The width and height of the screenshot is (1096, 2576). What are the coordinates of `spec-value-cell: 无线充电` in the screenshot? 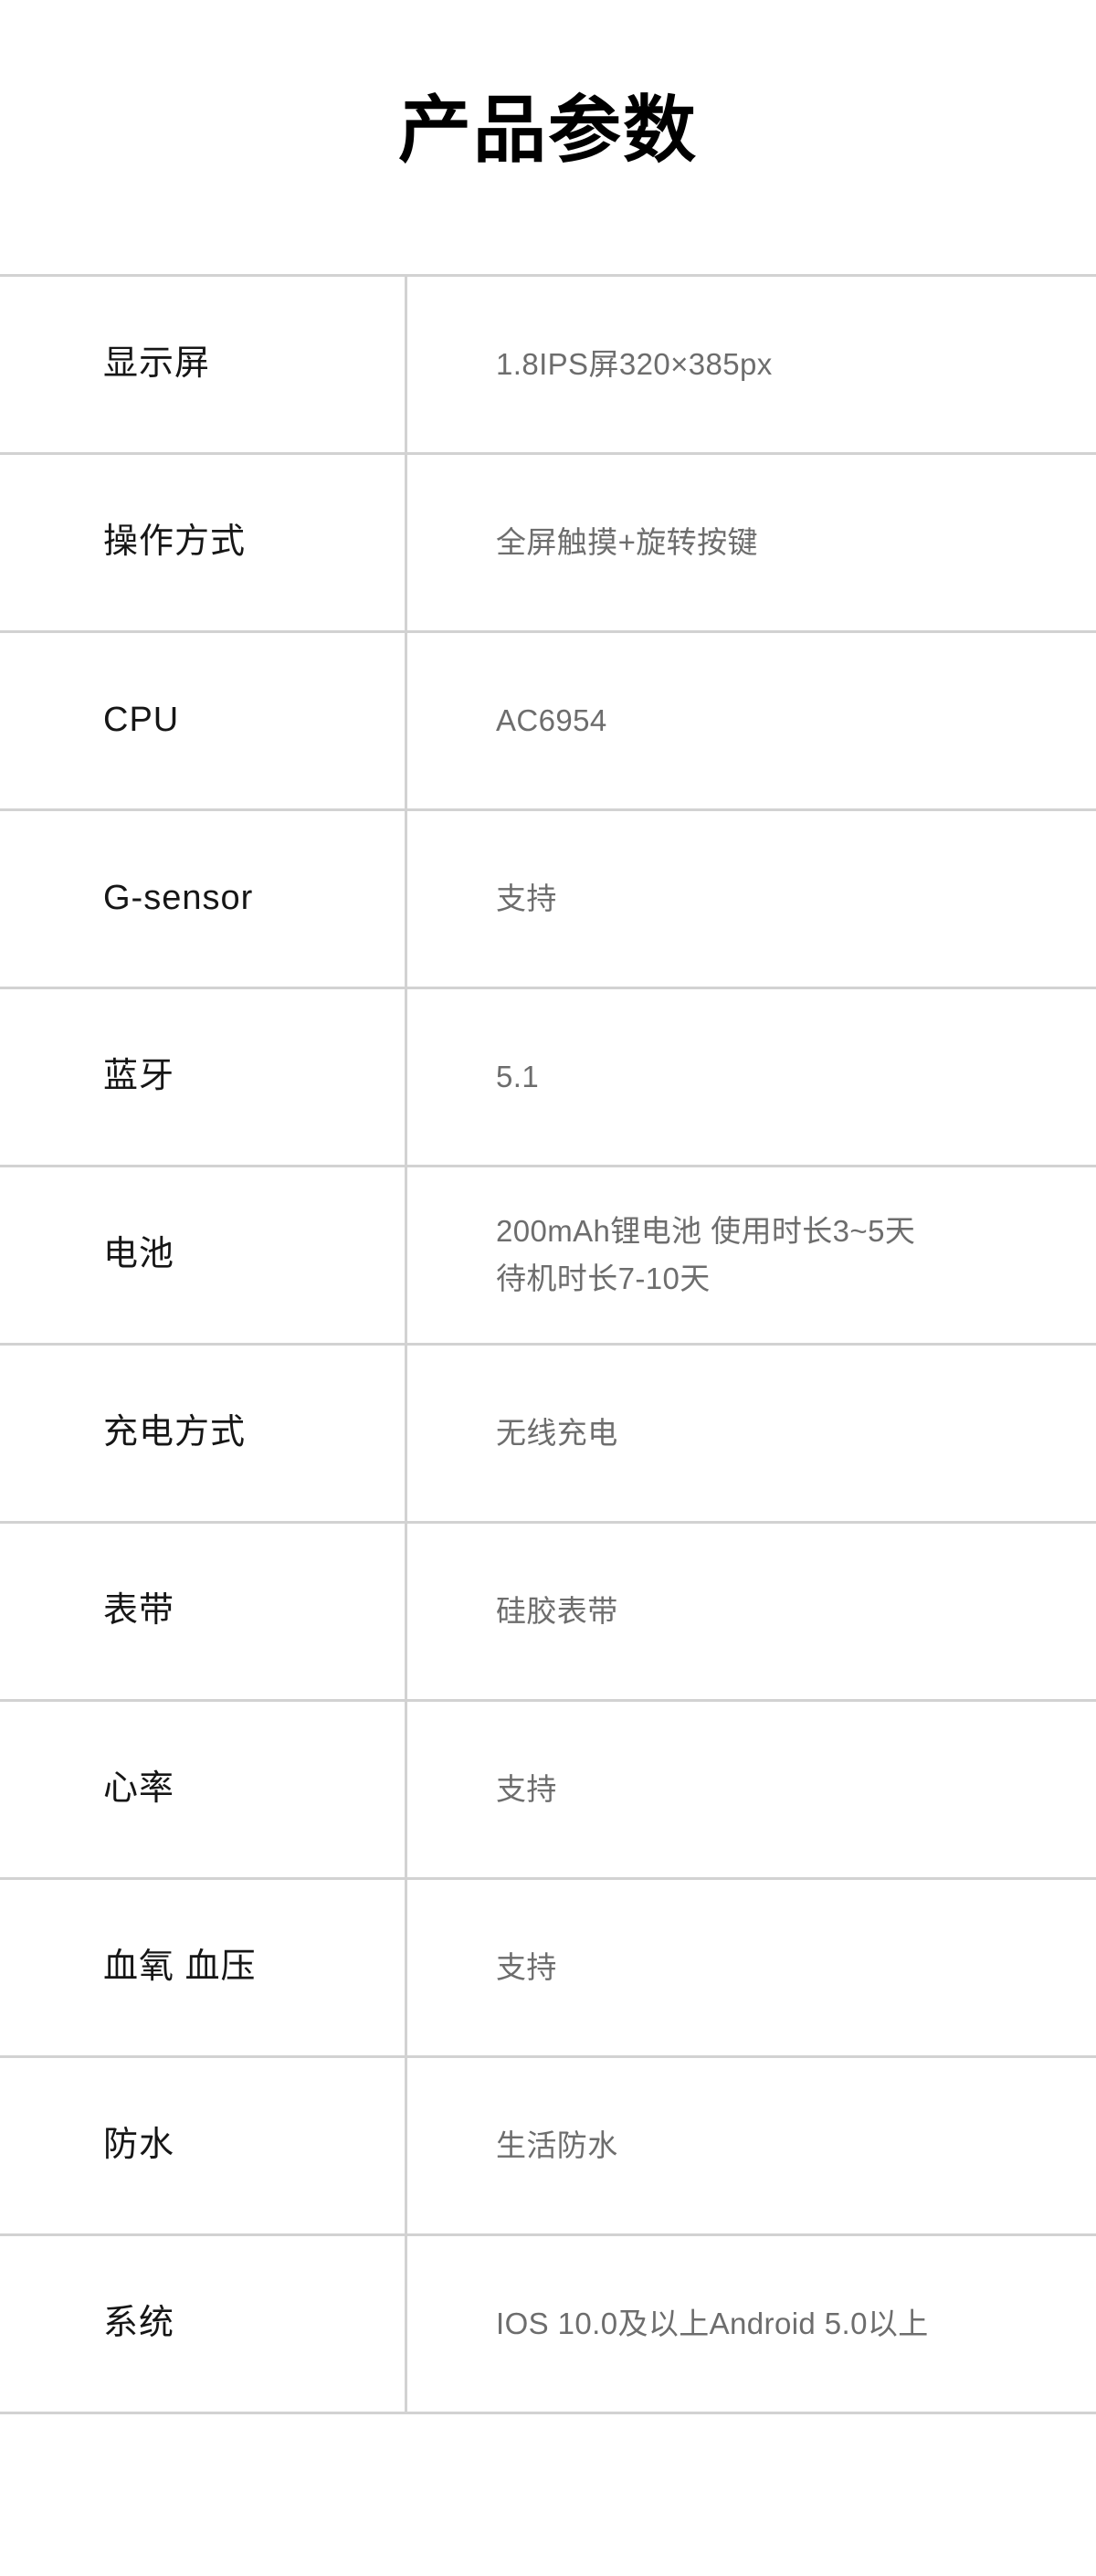 It's located at (751, 1433).